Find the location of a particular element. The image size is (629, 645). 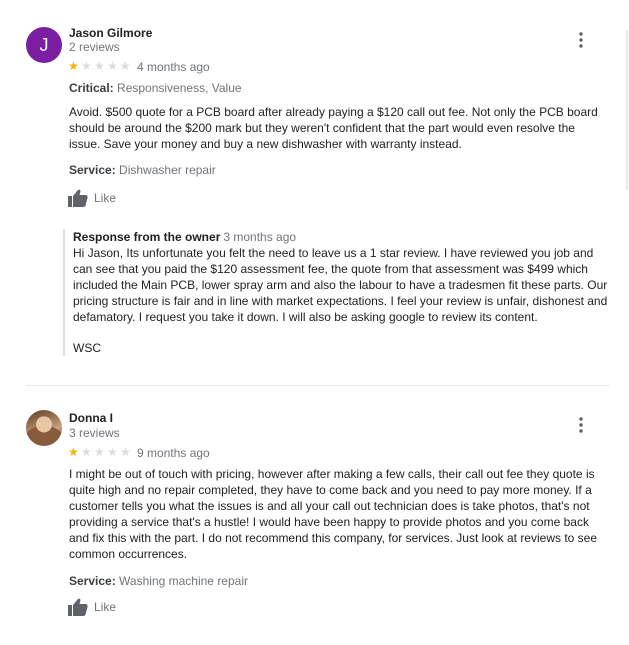

critical-value: Responsiveness, Value is located at coordinates (179, 88).